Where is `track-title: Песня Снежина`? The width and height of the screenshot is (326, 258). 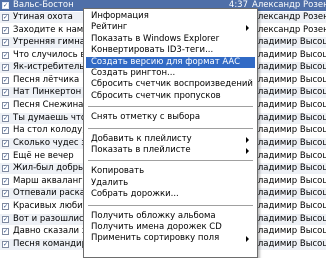 track-title: Песня Снежина is located at coordinates (48, 105).